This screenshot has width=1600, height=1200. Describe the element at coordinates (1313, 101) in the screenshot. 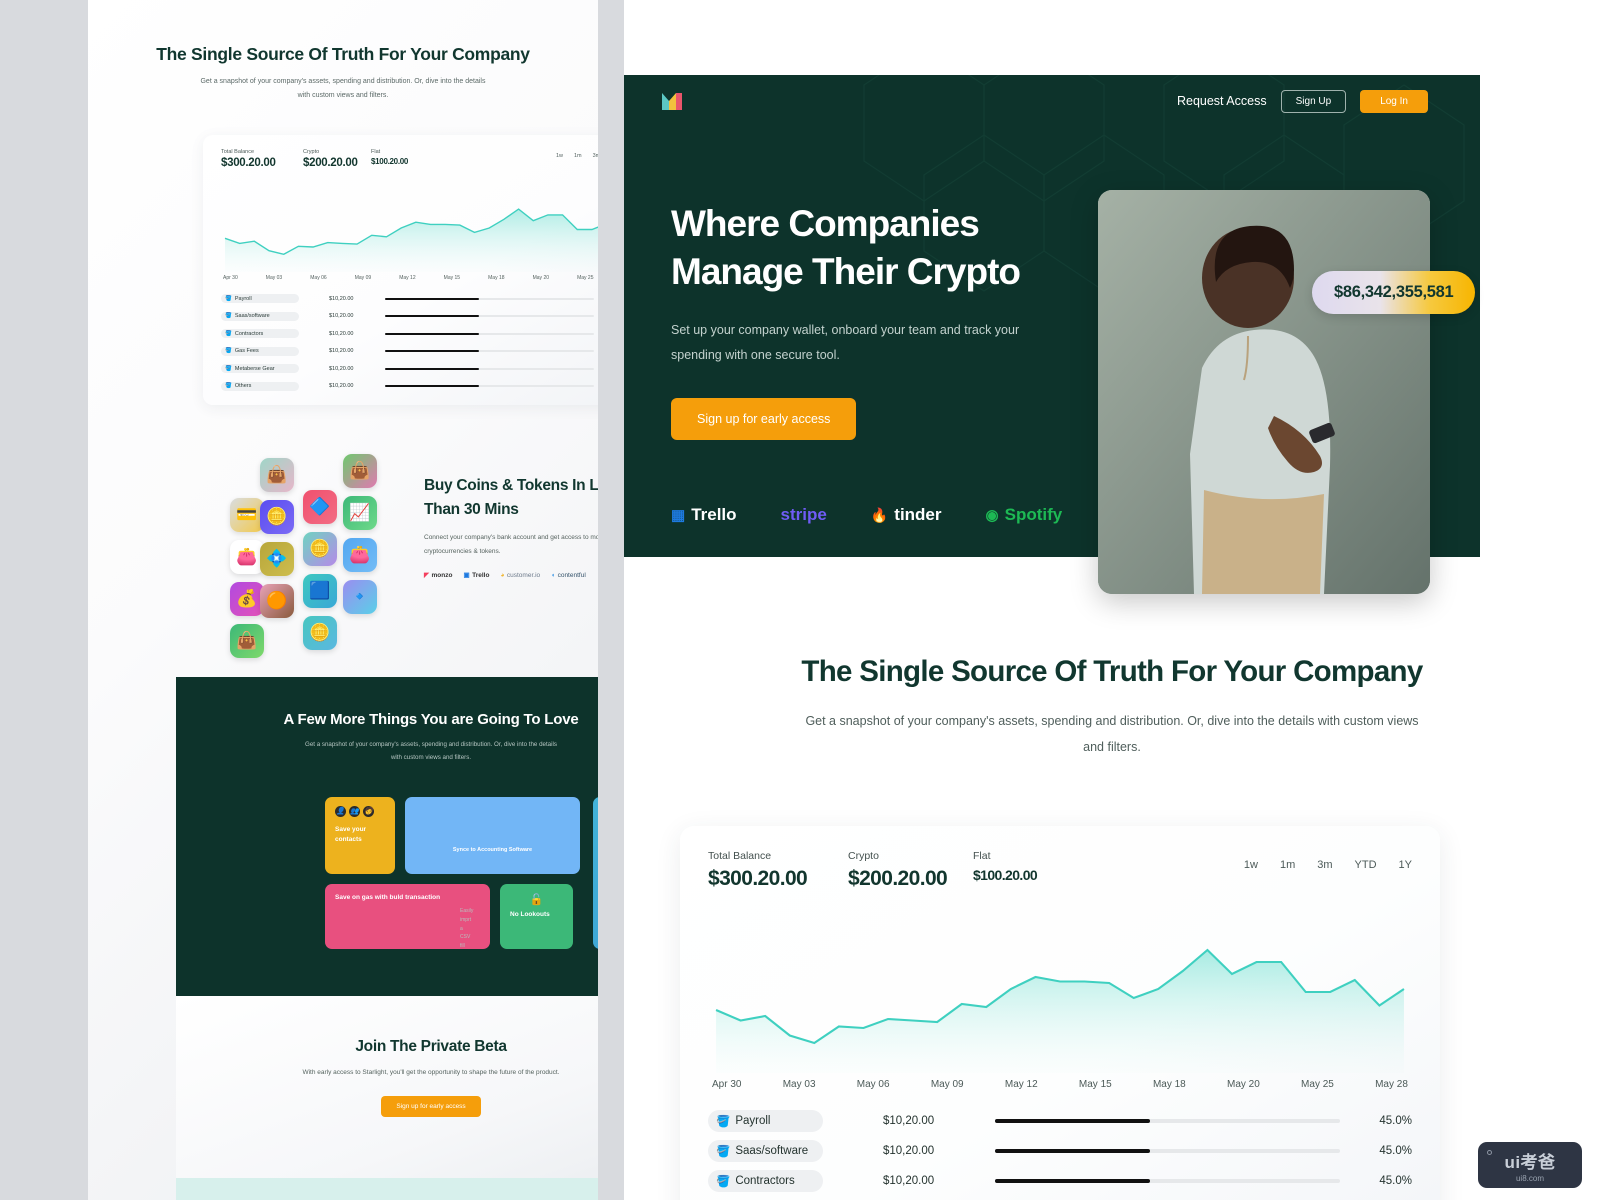

I see `sign-up-button: Sign Up` at that location.